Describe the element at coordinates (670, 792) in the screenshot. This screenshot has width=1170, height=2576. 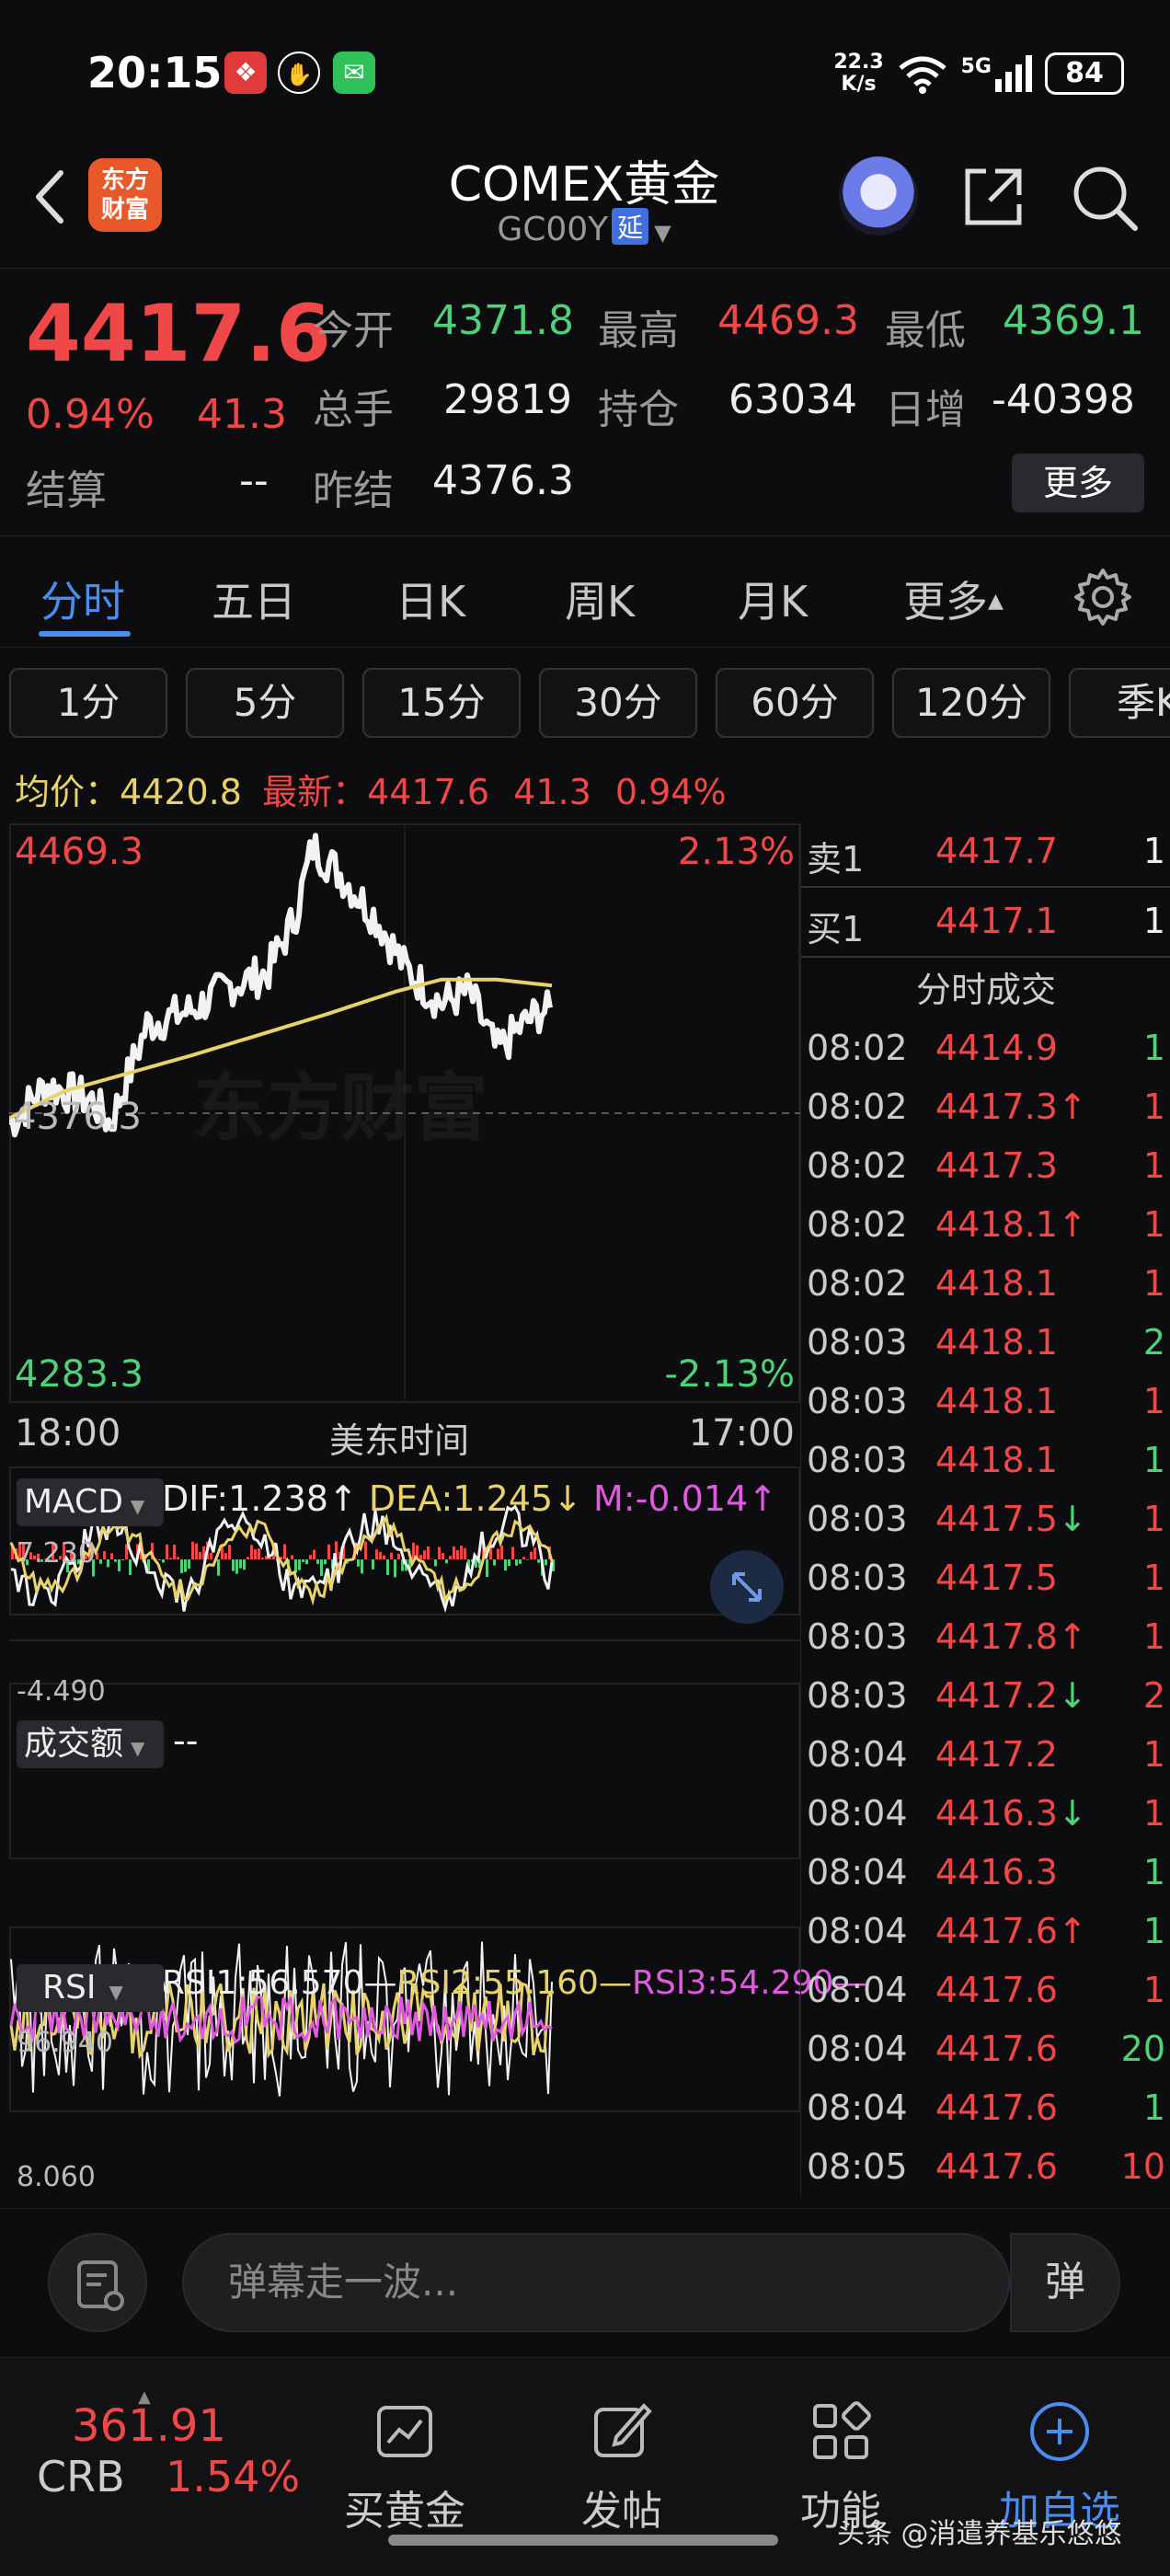
I see `latest-percent: 0.94%` at that location.